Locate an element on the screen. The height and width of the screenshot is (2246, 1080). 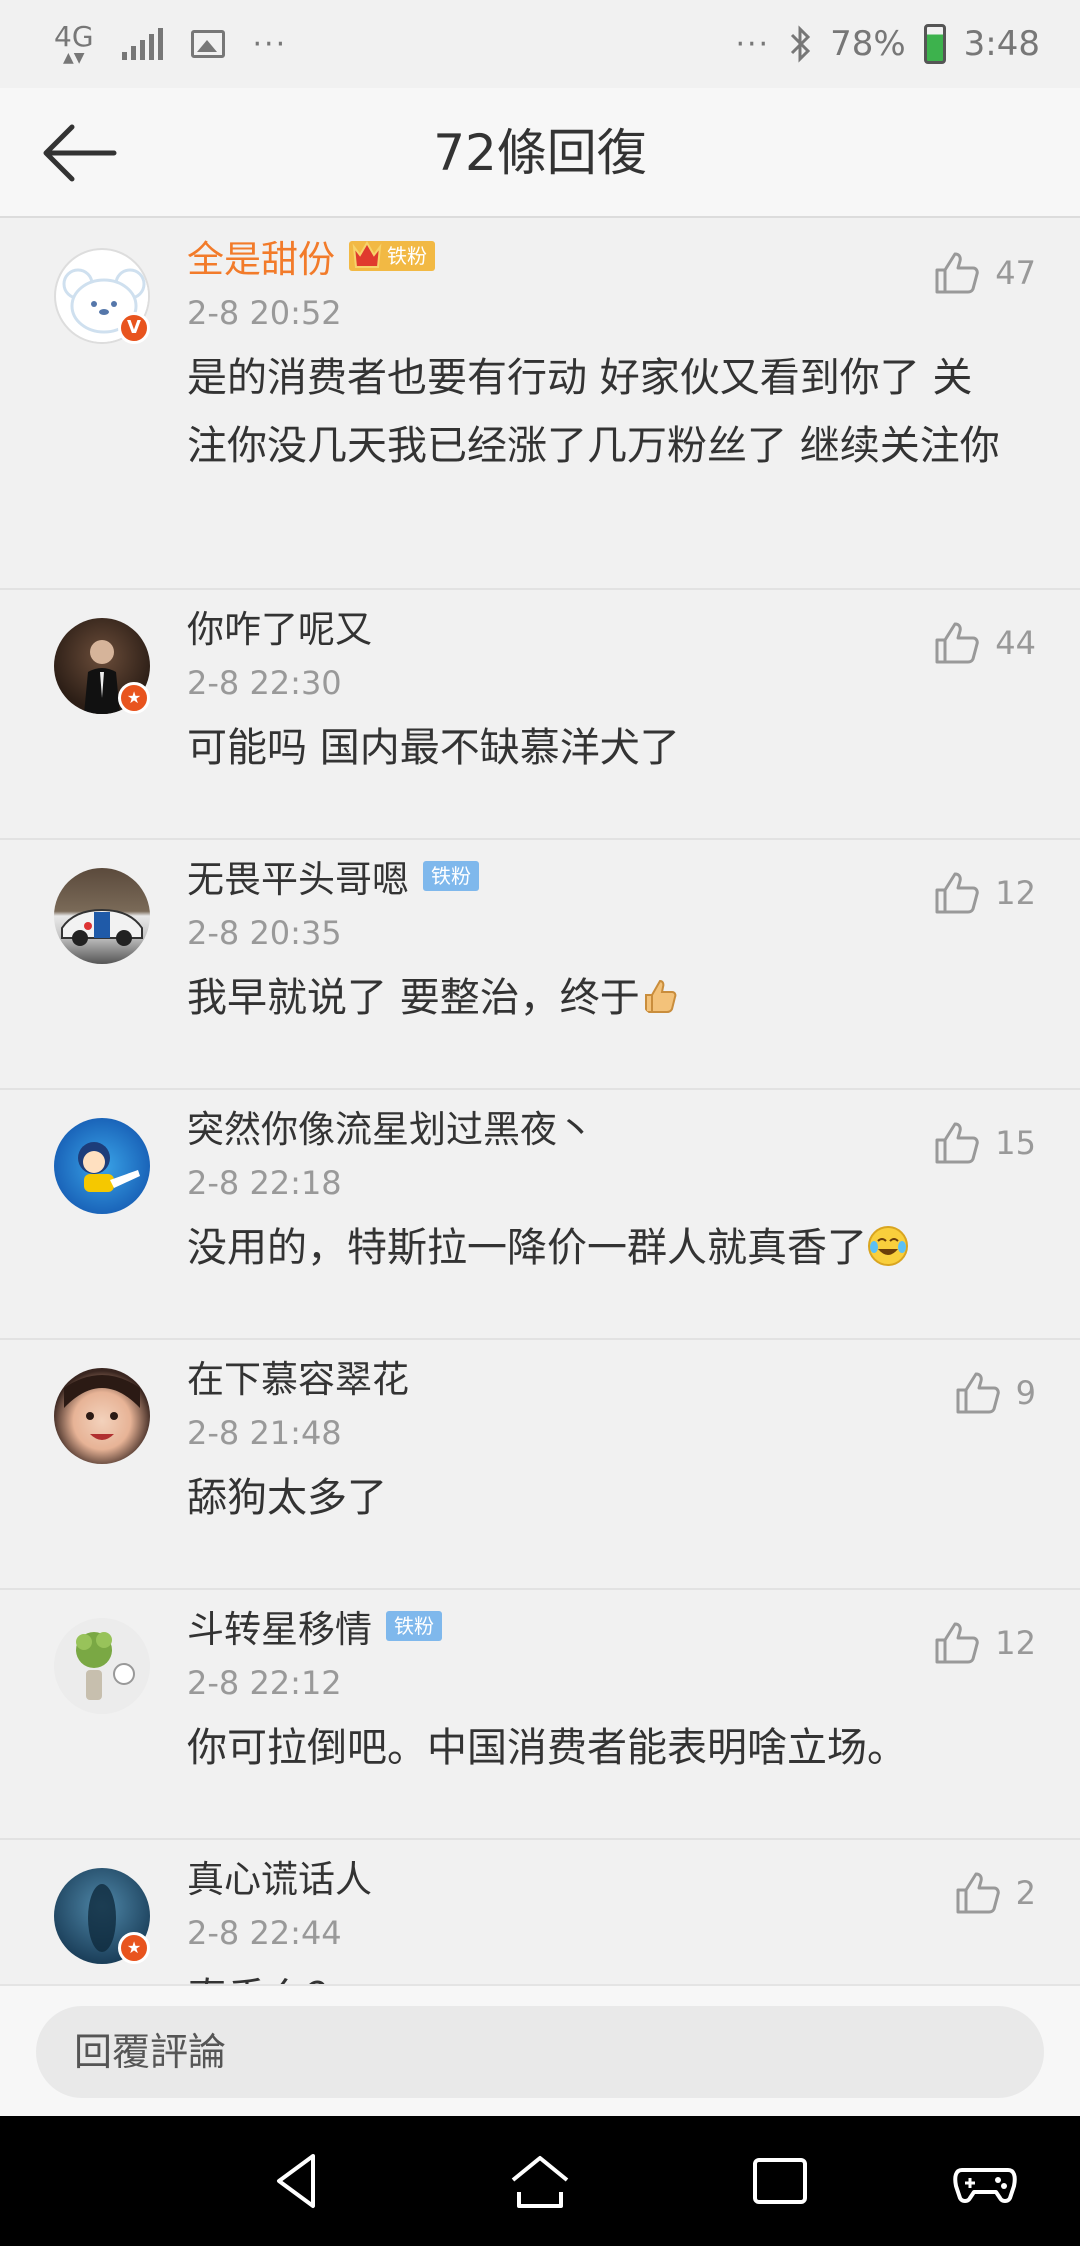
like-button: 9 is located at coordinates (994, 1393).